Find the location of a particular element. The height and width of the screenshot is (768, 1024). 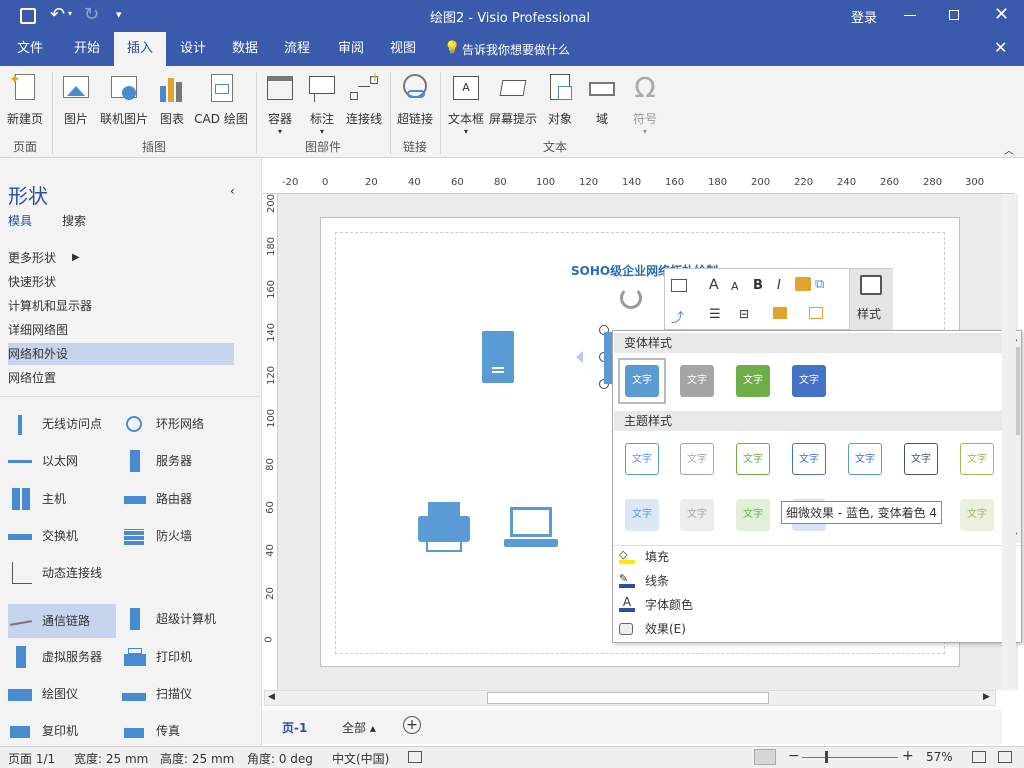

rotate-handle-icon is located at coordinates (631, 298).